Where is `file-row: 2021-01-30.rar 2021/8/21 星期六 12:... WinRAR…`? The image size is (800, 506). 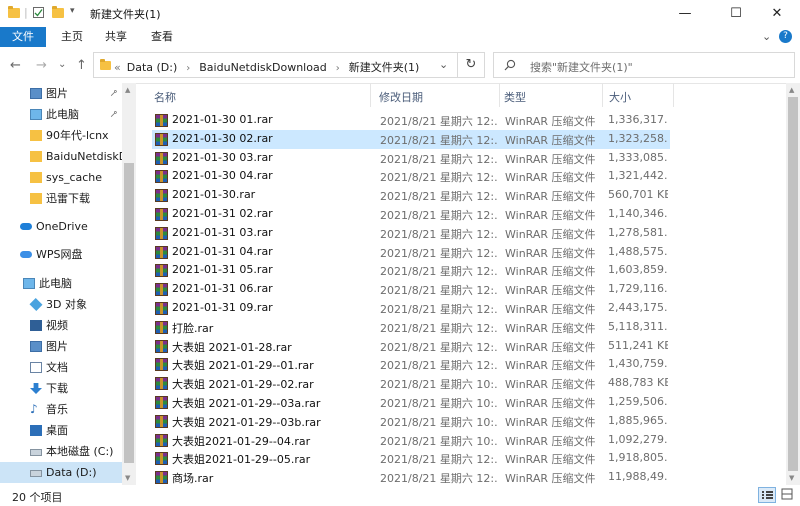 file-row: 2021-01-30.rar 2021/8/21 星期六 12:... WinRAR… is located at coordinates (411, 195).